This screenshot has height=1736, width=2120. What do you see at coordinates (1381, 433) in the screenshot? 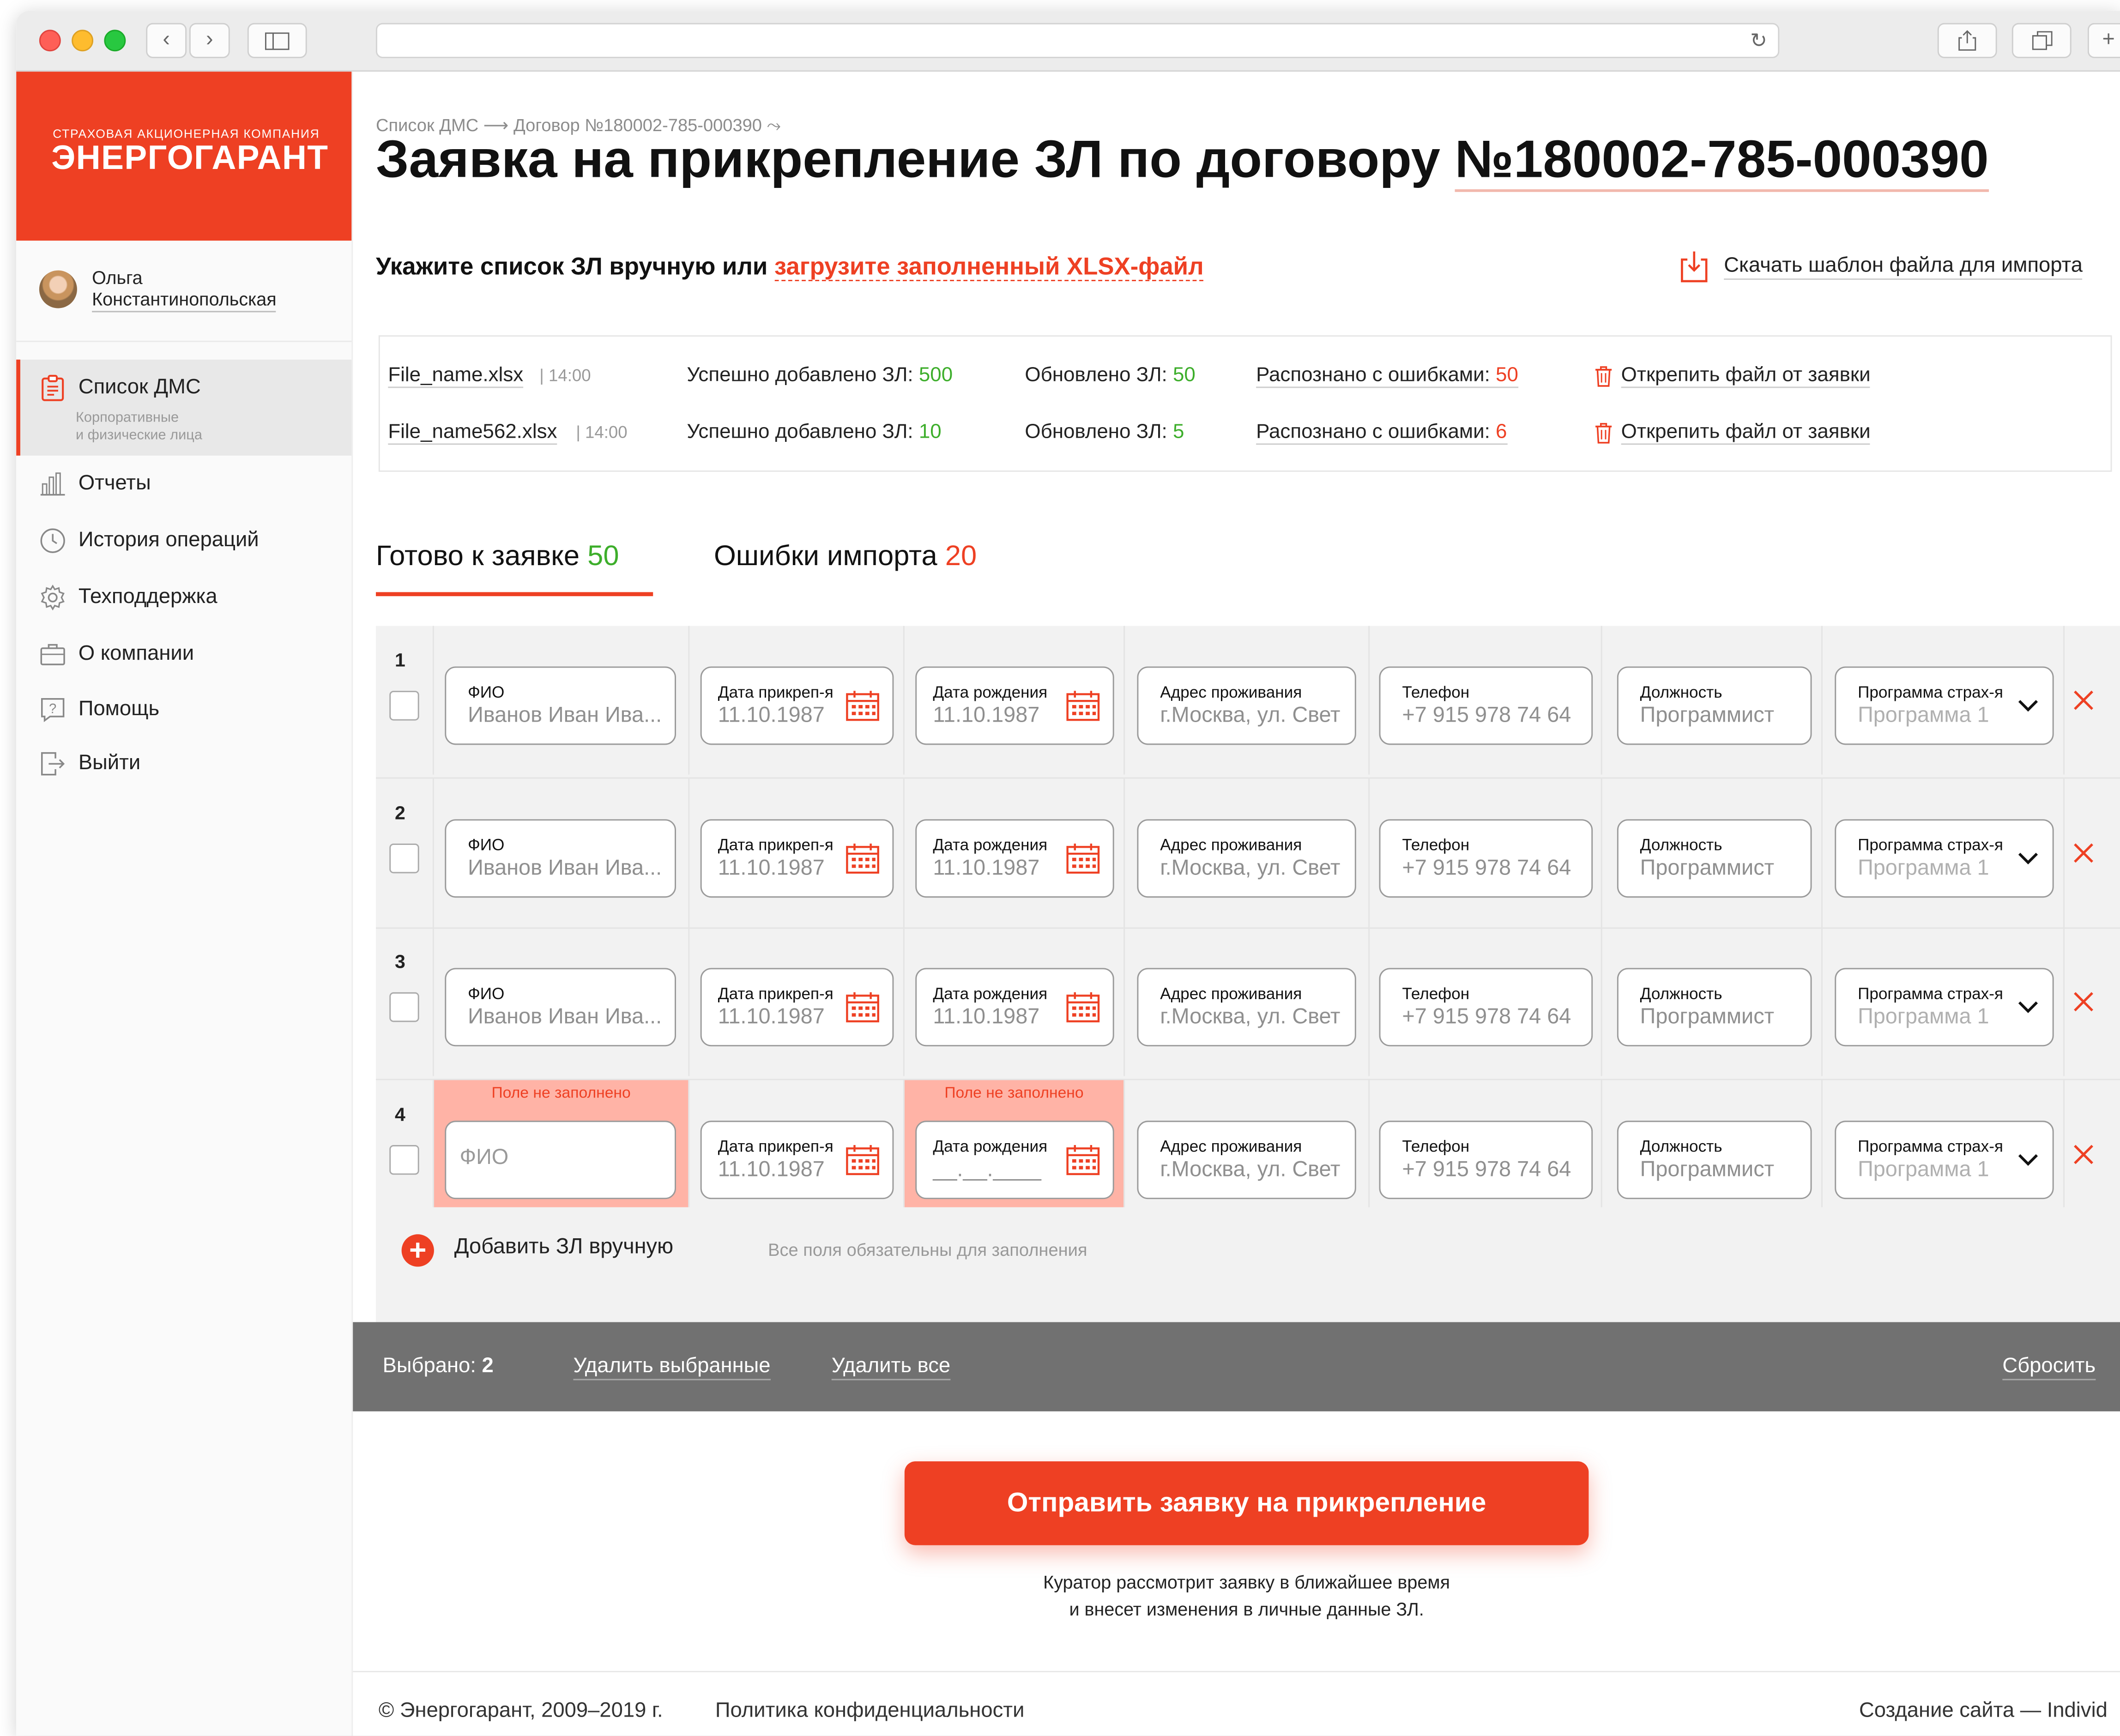
I see `file-errors-link: Распознано с ошибками: 6` at bounding box center [1381, 433].